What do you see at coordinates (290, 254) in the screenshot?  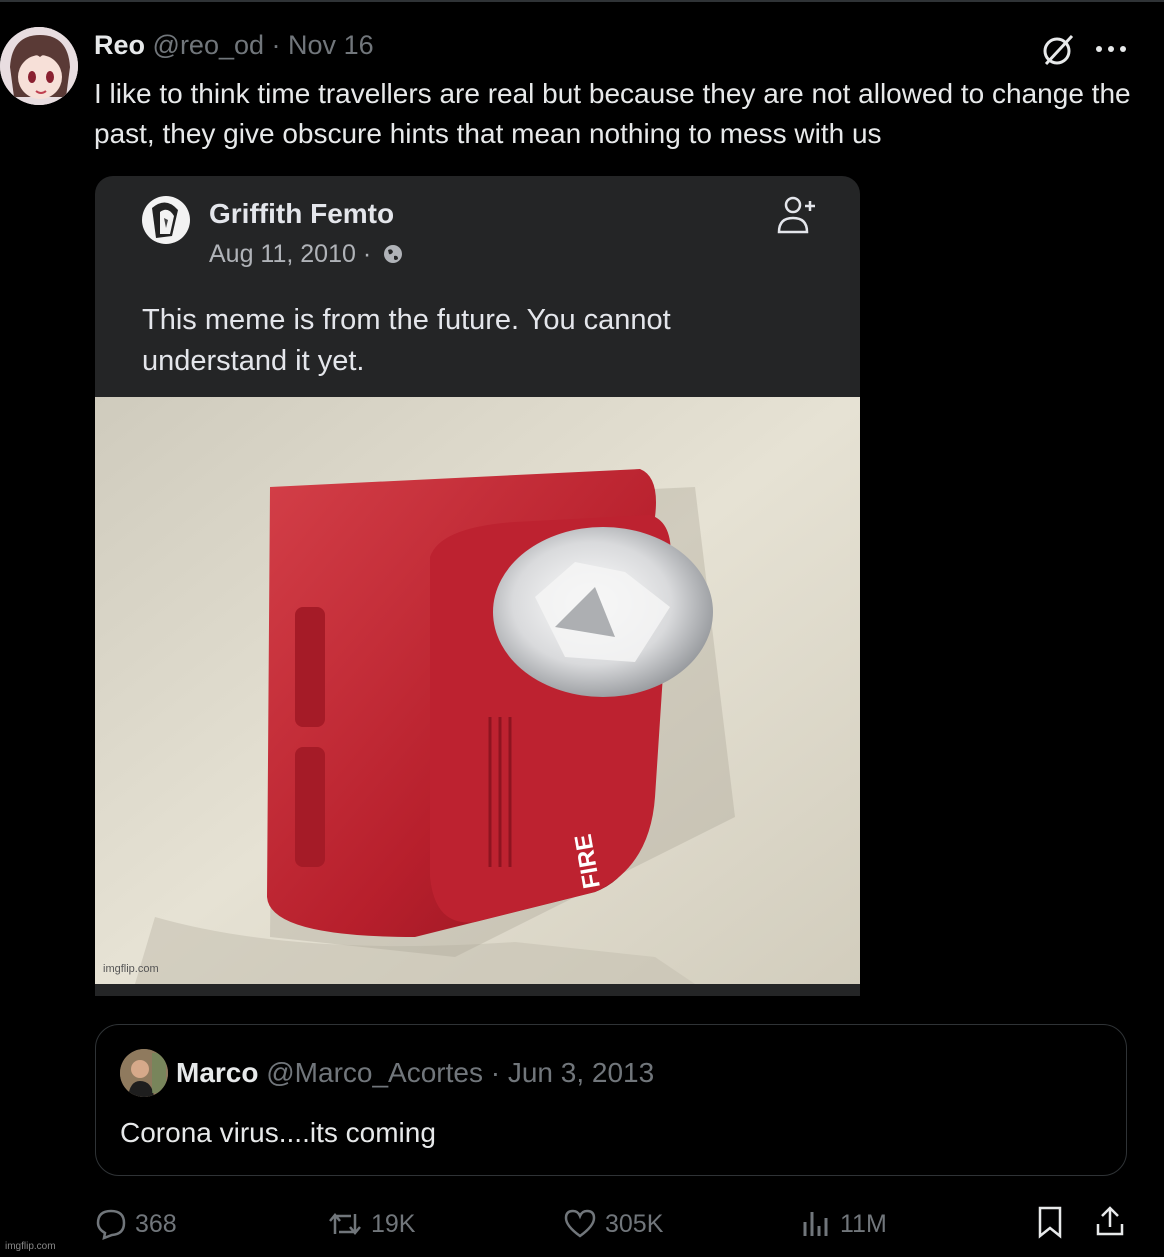 I see `fb-date-text: Aug 11, 2010 ·` at bounding box center [290, 254].